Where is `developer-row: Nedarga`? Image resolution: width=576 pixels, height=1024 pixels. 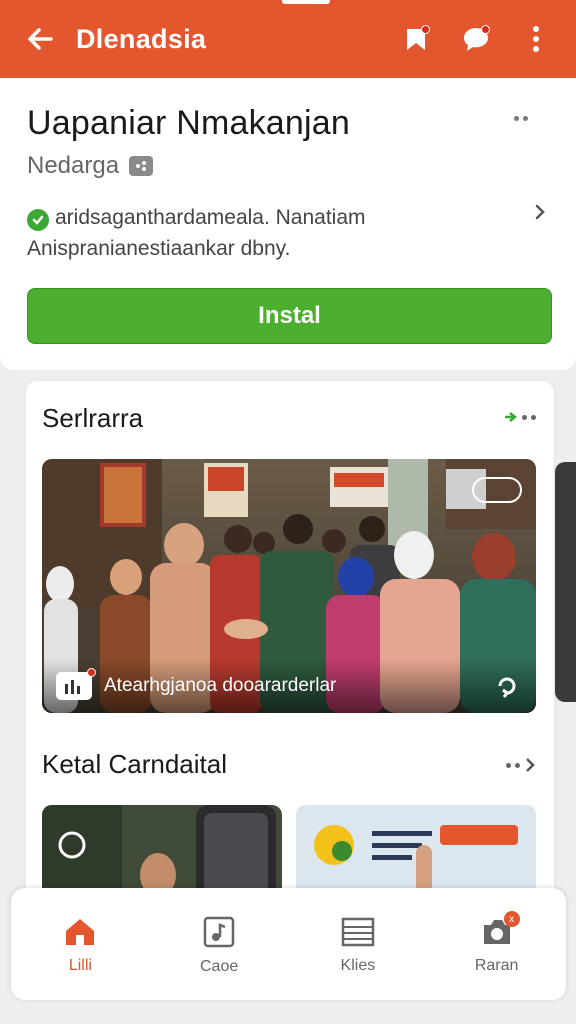 developer-row: Nedarga is located at coordinates (90, 166).